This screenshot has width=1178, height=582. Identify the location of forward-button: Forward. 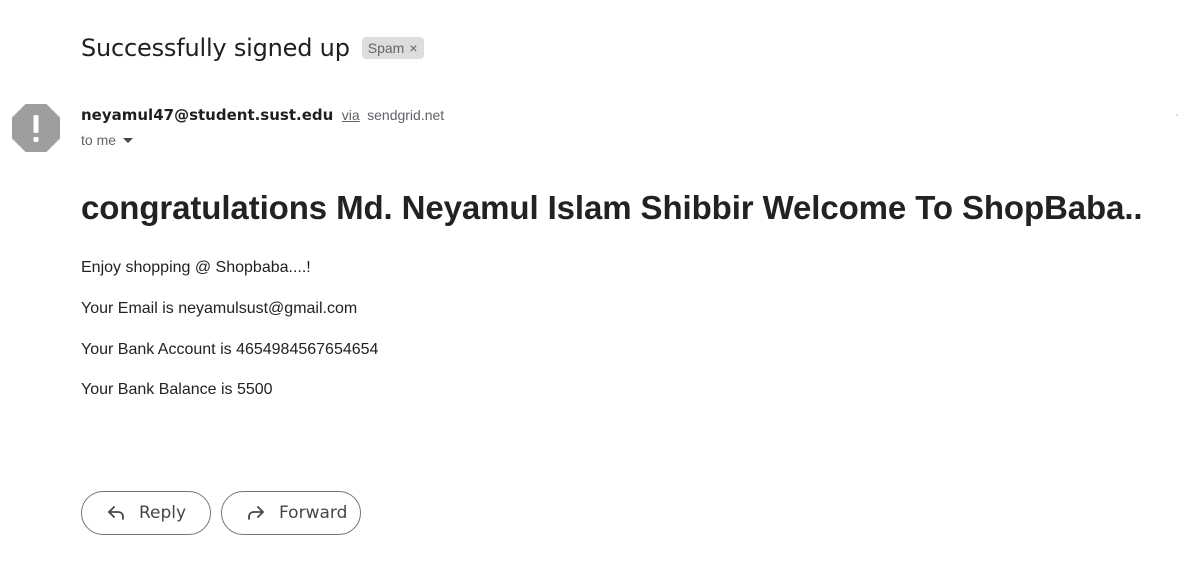
(291, 513).